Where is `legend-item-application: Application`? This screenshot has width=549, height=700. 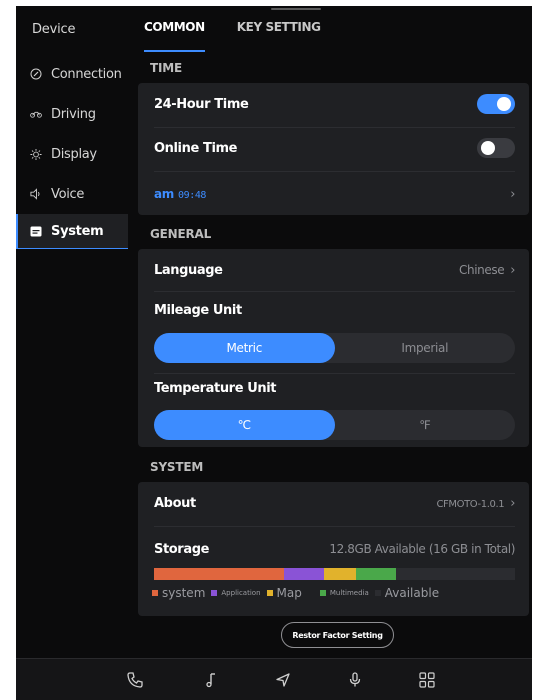
legend-item-application: Application is located at coordinates (236, 593).